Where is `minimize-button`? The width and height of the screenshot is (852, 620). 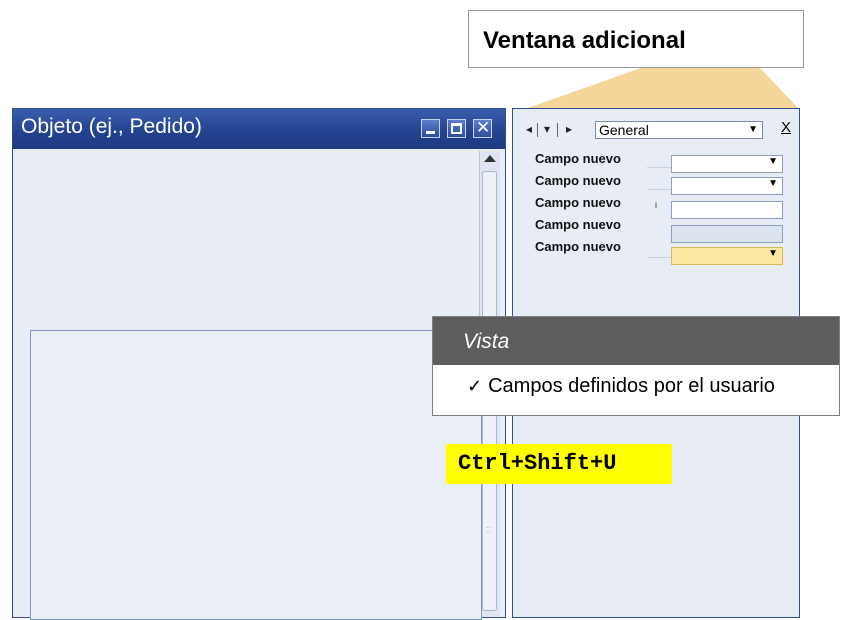
minimize-button is located at coordinates (430, 128).